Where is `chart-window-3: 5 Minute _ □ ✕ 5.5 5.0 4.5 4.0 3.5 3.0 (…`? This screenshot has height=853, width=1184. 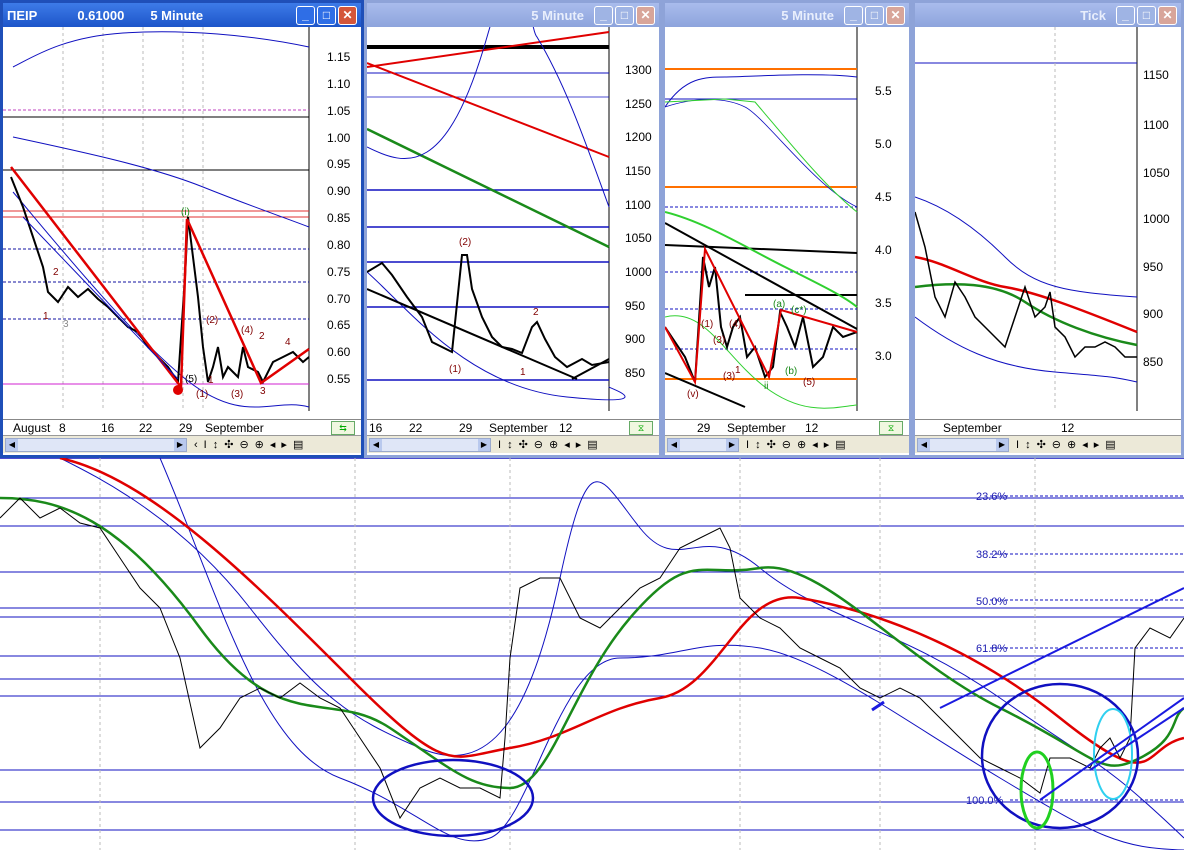
chart-window-3: 5 Minute _ □ ✕ 5.5 5.0 4.5 4.0 3.5 3.0 (… is located at coordinates (787, 229).